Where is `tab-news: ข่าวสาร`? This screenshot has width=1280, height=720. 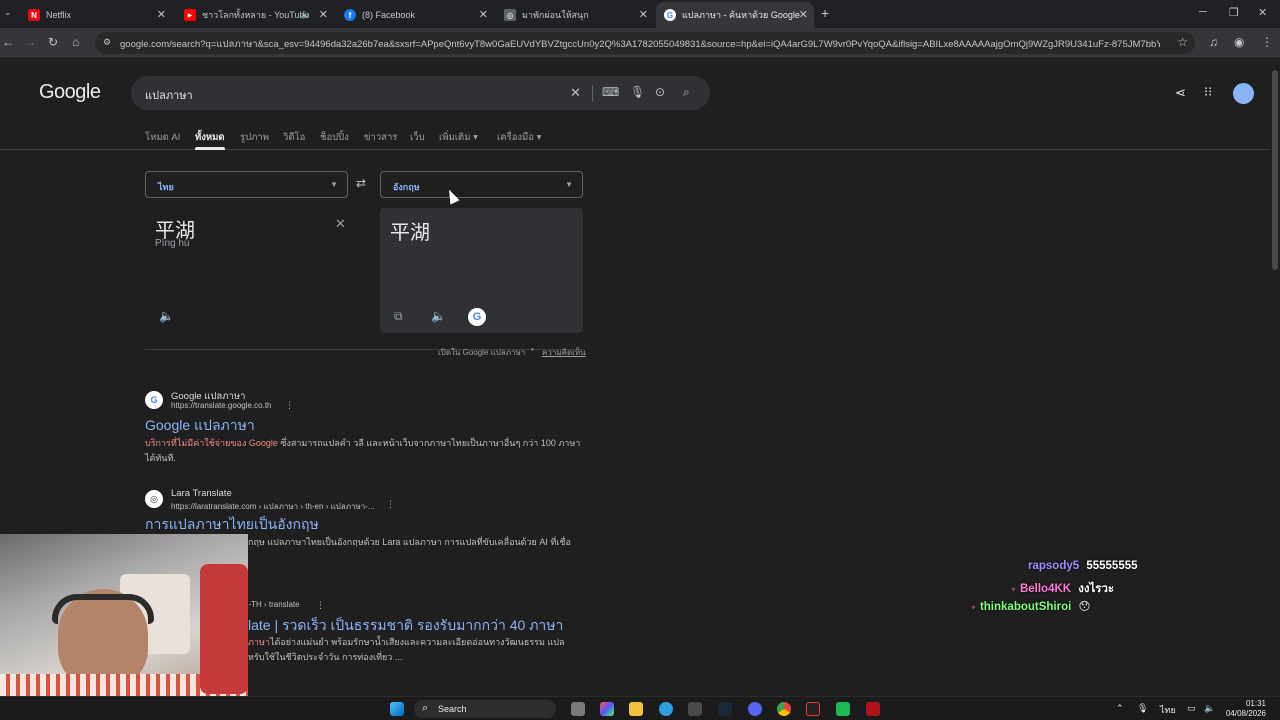 tab-news: ข่าวสาร is located at coordinates (380, 137).